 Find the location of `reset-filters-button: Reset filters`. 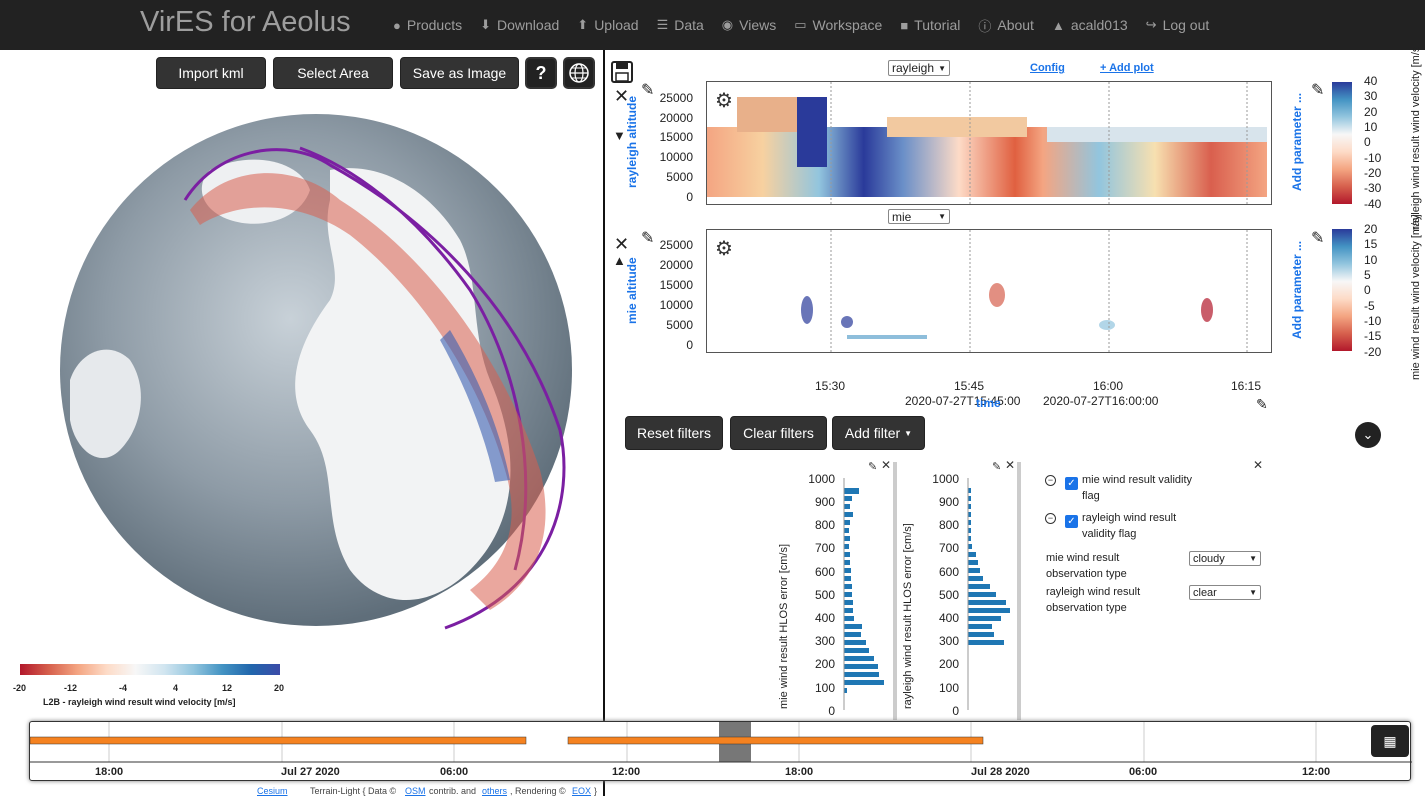

reset-filters-button: Reset filters is located at coordinates (674, 433).